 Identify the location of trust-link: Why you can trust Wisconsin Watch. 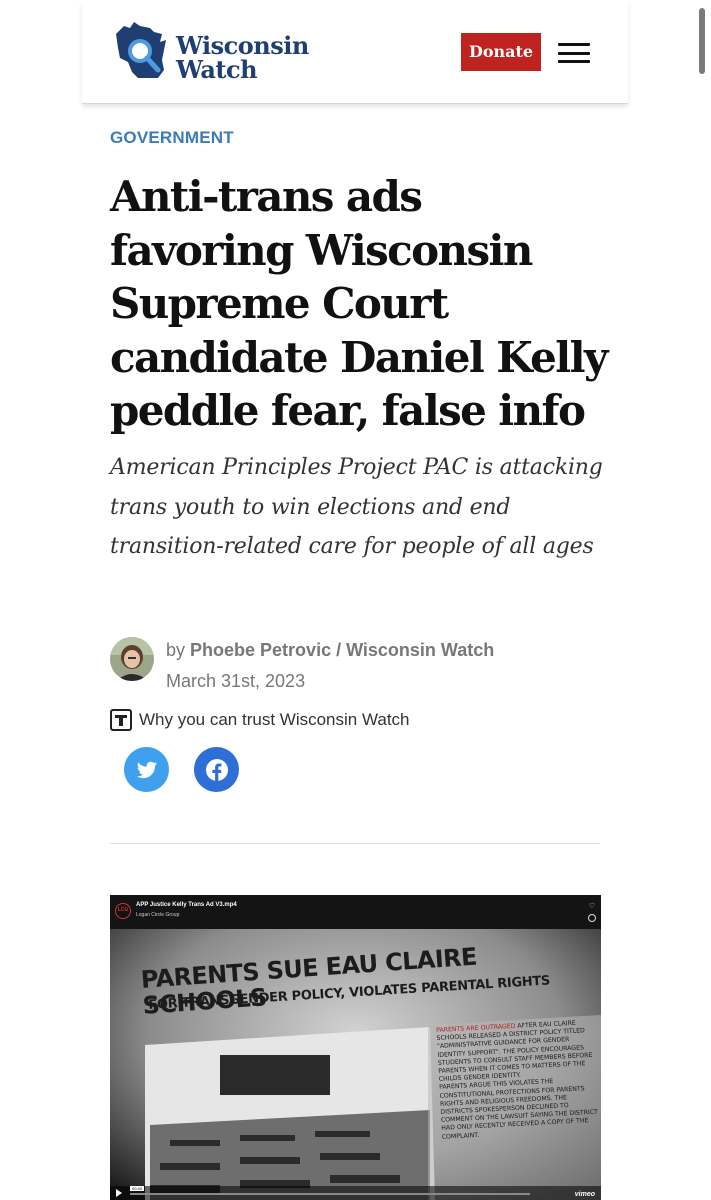
(260, 720).